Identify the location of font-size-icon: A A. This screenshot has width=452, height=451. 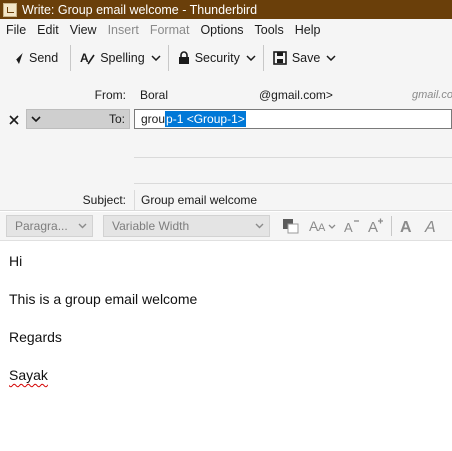
(322, 226).